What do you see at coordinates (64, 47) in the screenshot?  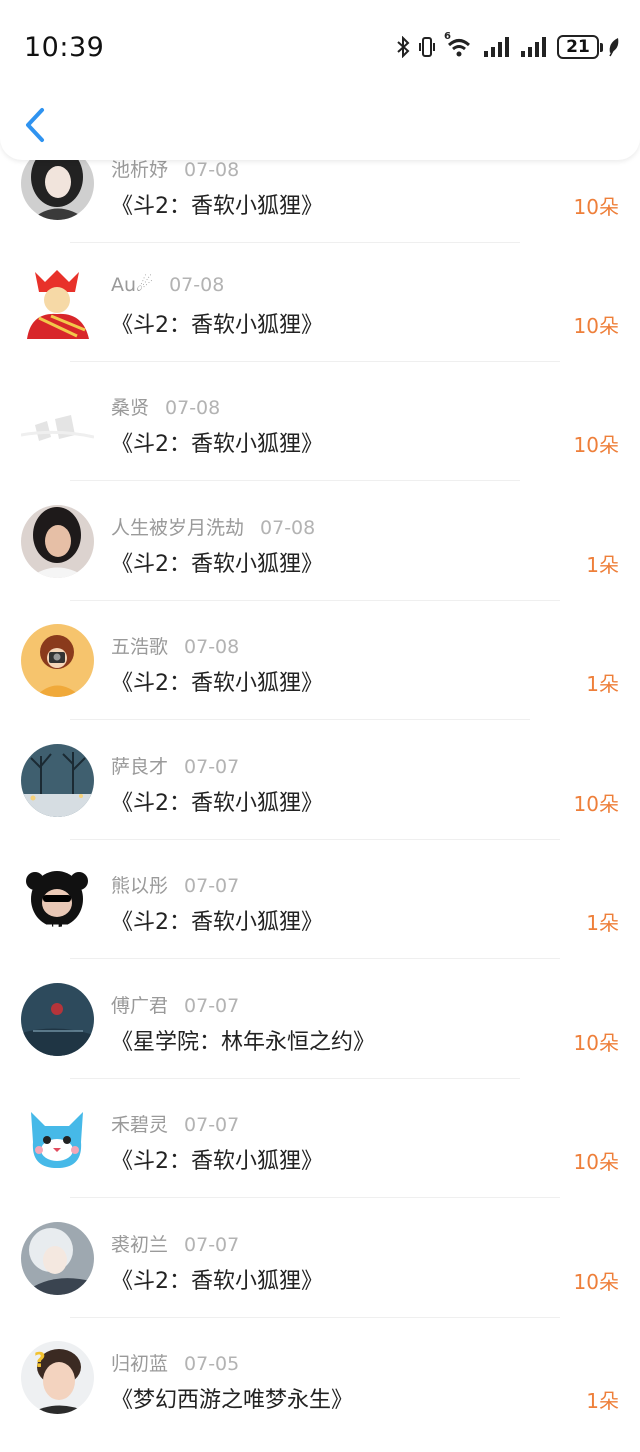 I see `status-time: 10:39` at bounding box center [64, 47].